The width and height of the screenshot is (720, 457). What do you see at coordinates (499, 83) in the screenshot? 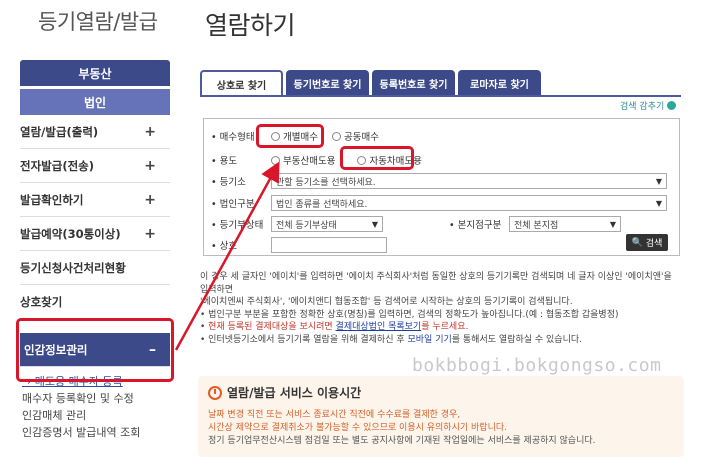
I see `tab-roman: 로마자로 찾기` at bounding box center [499, 83].